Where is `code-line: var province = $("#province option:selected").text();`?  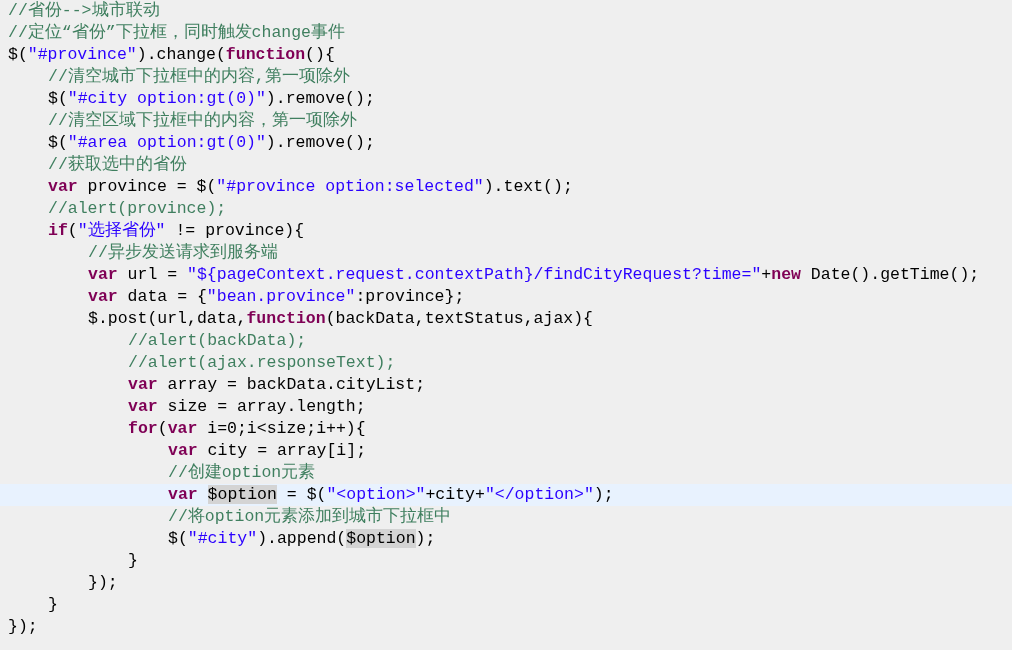
code-line: var province = $("#province option:selected").text(); is located at coordinates (310, 187).